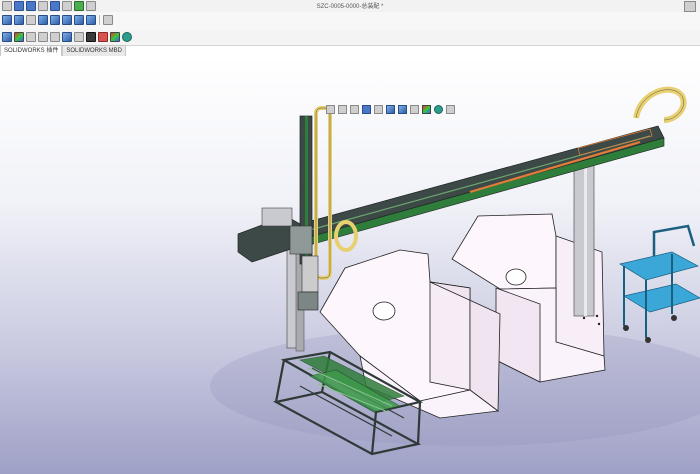 The height and width of the screenshot is (474, 700). I want to click on tab-solidworks-mbd: SOLIDWORKS MBD, so click(94, 50).